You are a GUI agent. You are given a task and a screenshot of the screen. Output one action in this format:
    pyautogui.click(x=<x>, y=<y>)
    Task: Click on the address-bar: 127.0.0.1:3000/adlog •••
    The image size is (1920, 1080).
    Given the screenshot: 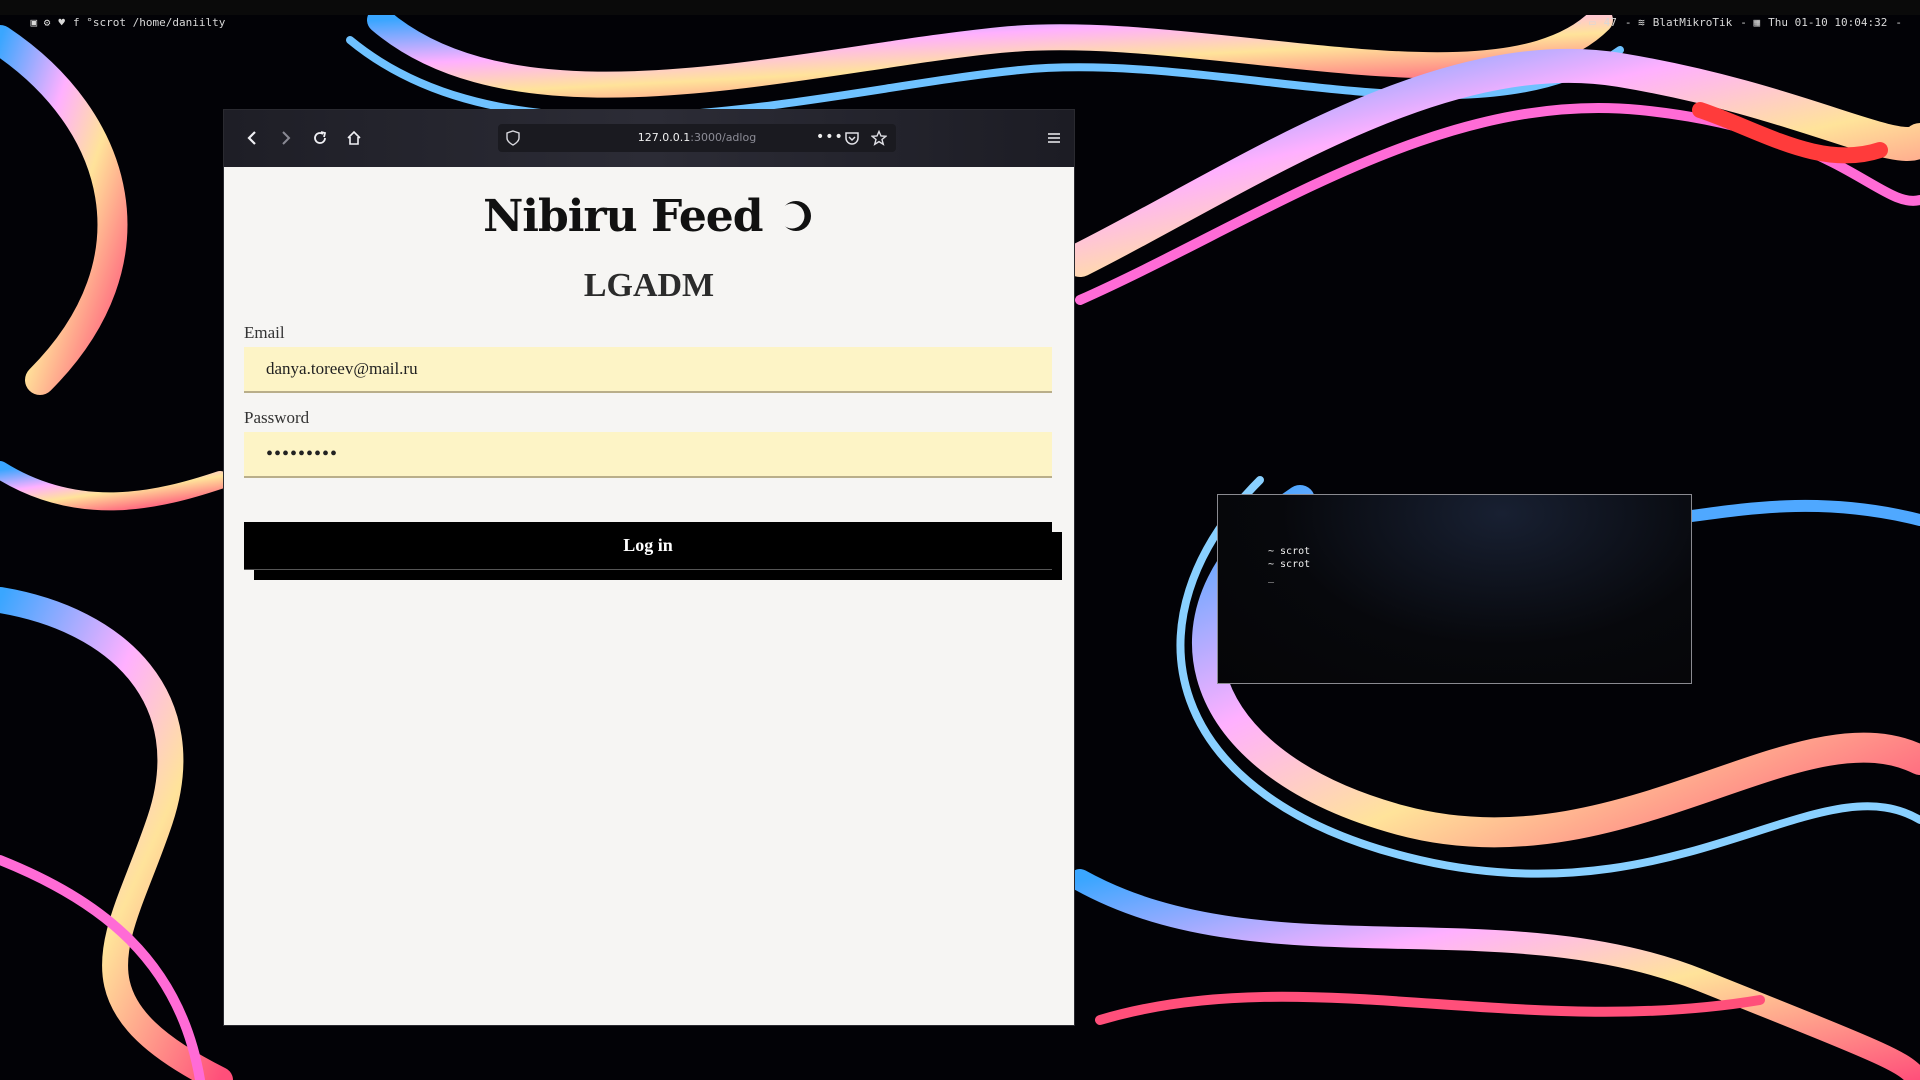 What is the action you would take?
    pyautogui.click(x=697, y=138)
    